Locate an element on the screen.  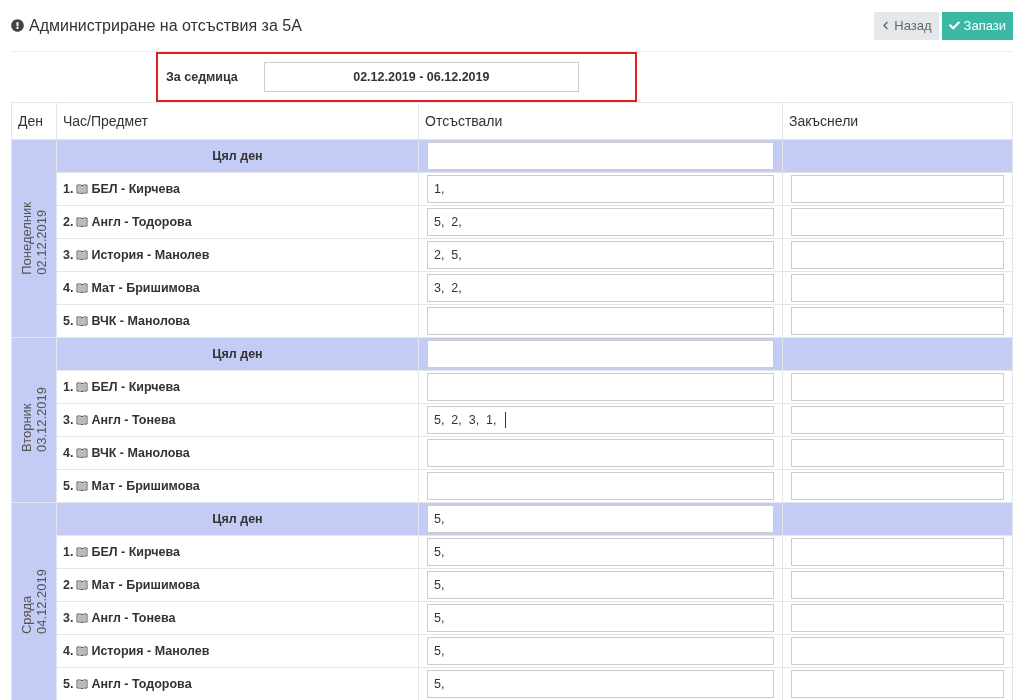
page-title: Администриране на отсъствия за 5А is located at coordinates (165, 25).